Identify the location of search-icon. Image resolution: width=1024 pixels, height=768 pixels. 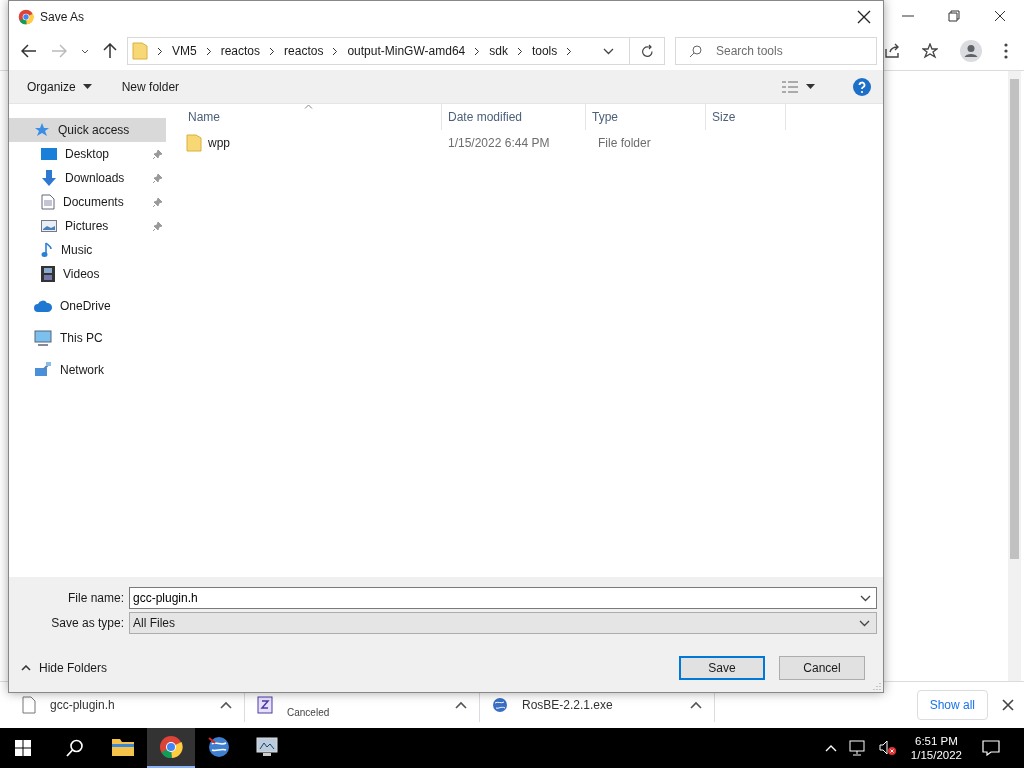
(75, 748).